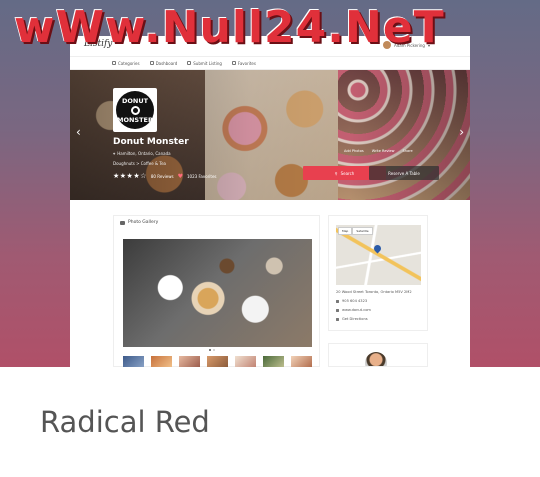 The height and width of the screenshot is (477, 540). What do you see at coordinates (139, 163) in the screenshot?
I see `listing-categories: Doughnuts > Coffee & Tea` at bounding box center [139, 163].